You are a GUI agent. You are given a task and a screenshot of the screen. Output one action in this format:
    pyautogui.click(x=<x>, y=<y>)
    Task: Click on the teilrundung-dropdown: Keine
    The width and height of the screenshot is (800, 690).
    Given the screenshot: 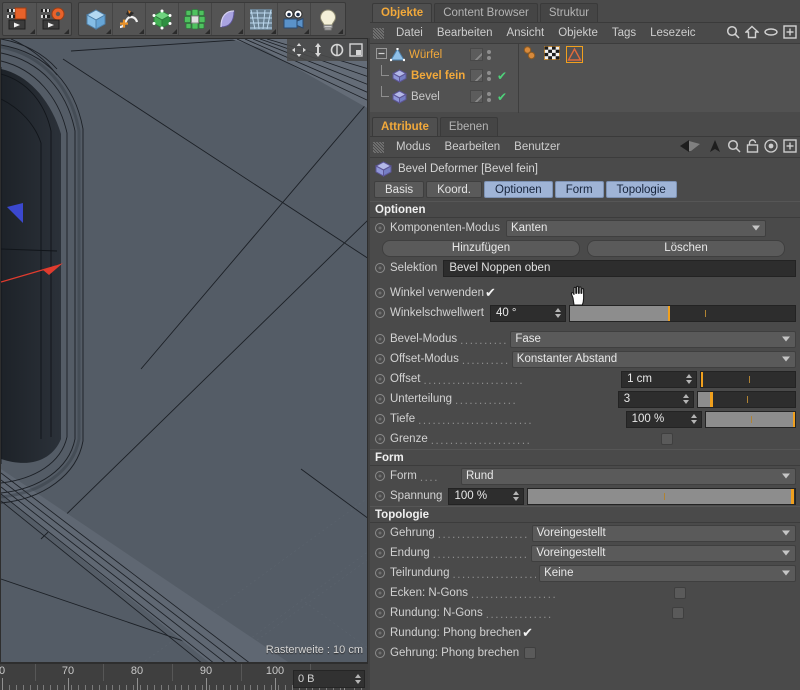 What is the action you would take?
    pyautogui.click(x=667, y=573)
    